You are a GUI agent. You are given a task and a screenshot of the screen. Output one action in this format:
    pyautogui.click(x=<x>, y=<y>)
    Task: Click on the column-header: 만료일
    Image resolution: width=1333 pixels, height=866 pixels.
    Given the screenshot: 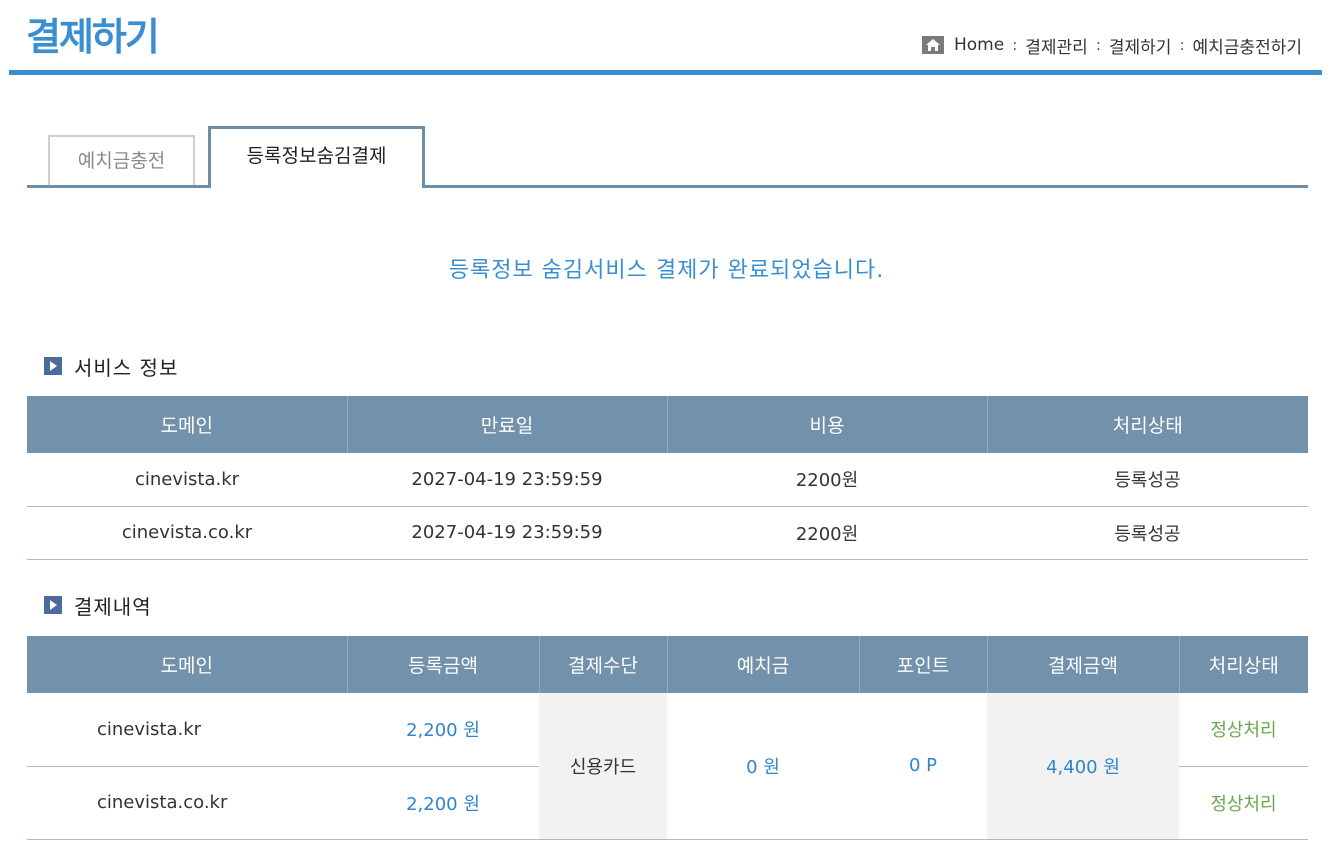 What is the action you would take?
    pyautogui.click(x=507, y=424)
    